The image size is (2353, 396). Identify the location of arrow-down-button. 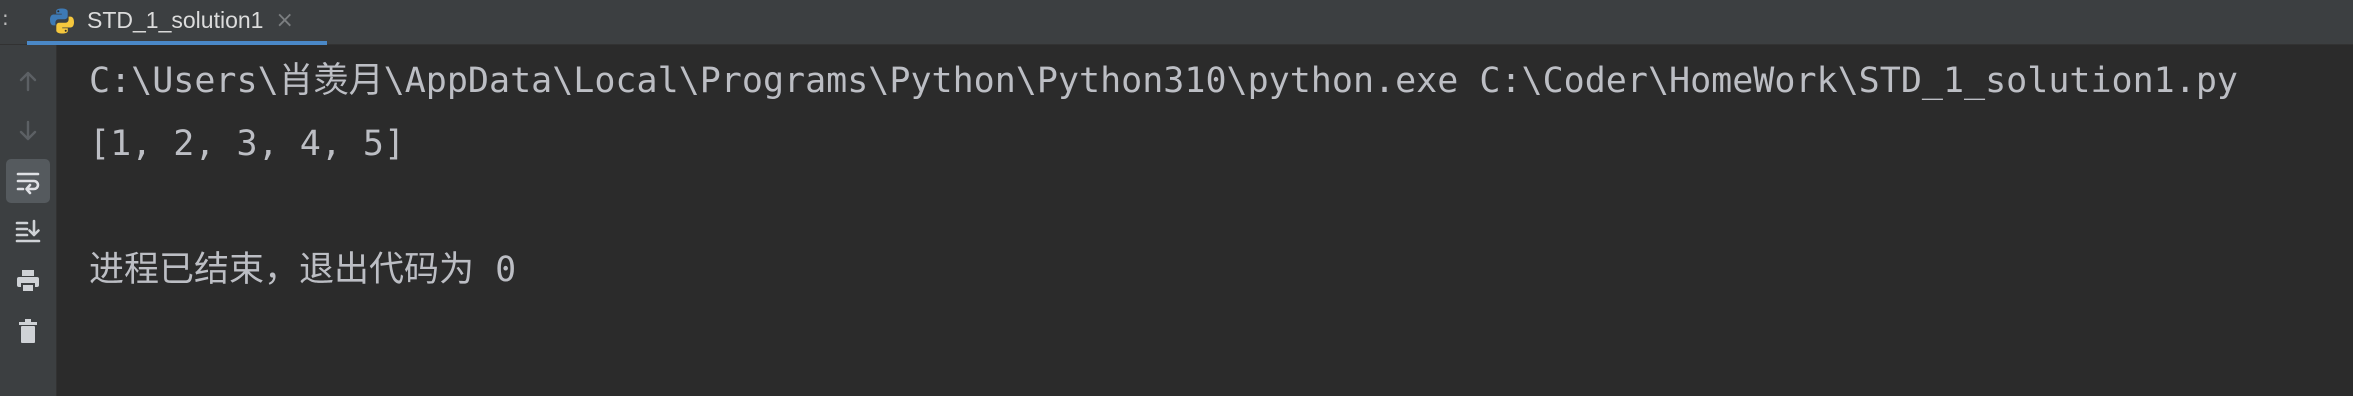
(28, 131).